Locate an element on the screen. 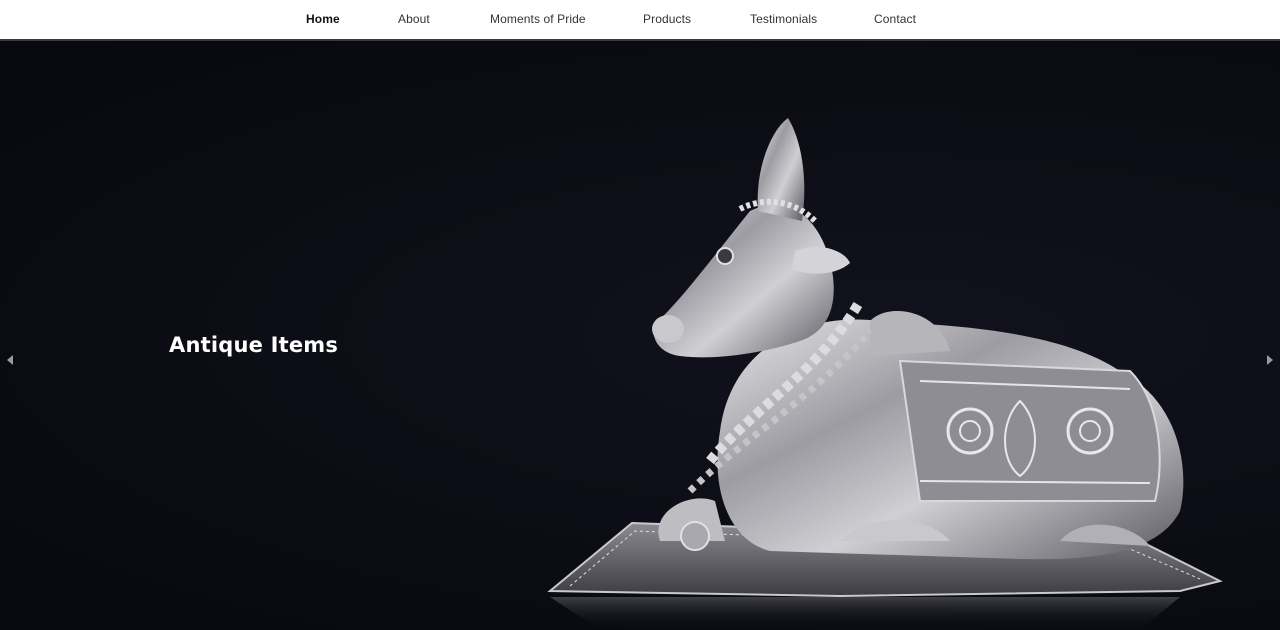 The height and width of the screenshot is (630, 1280). caret-left-icon is located at coordinates (10, 360).